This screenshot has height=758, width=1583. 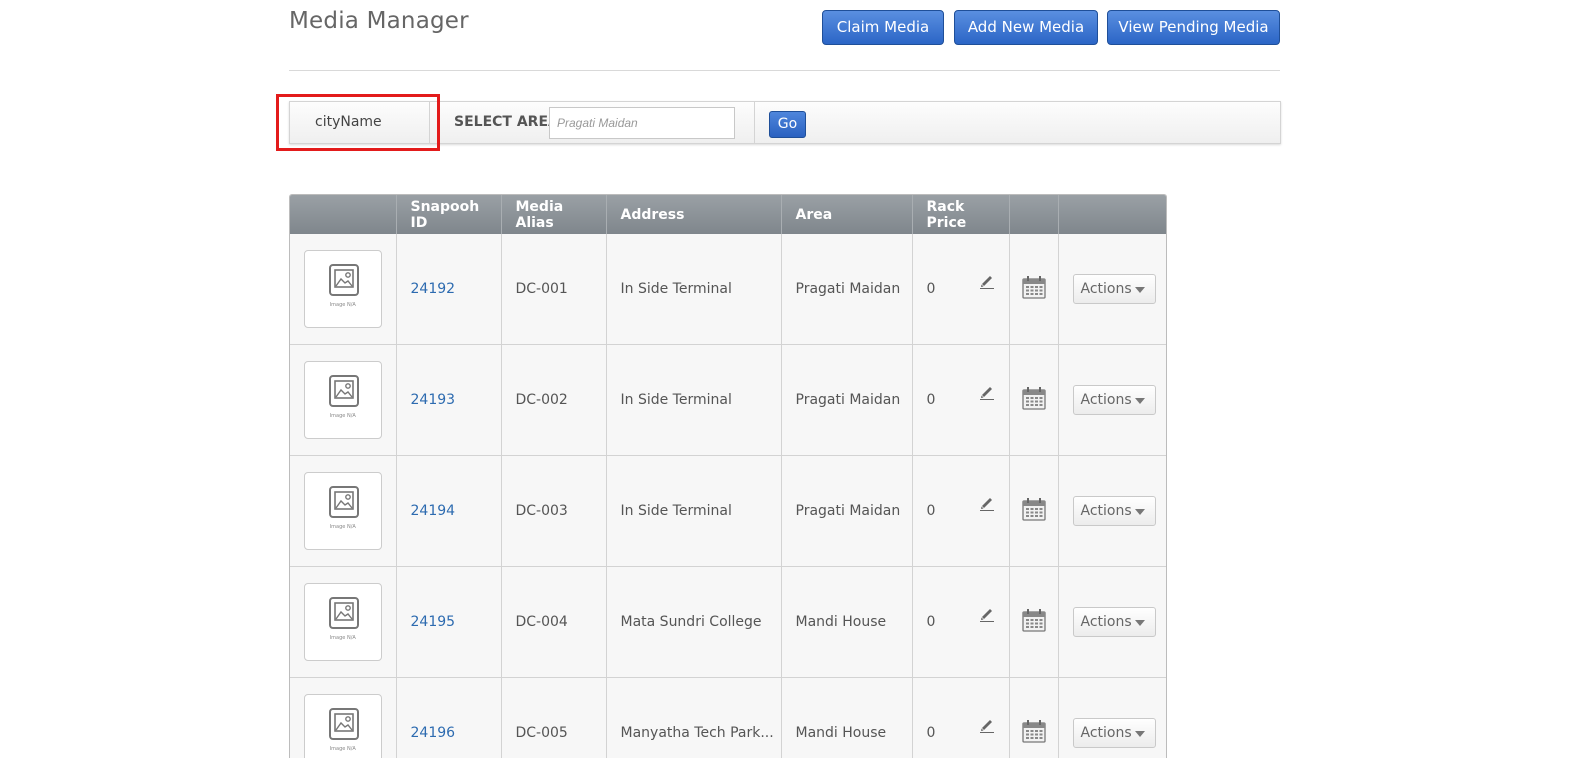 I want to click on header-thumbnail, so click(x=343, y=214).